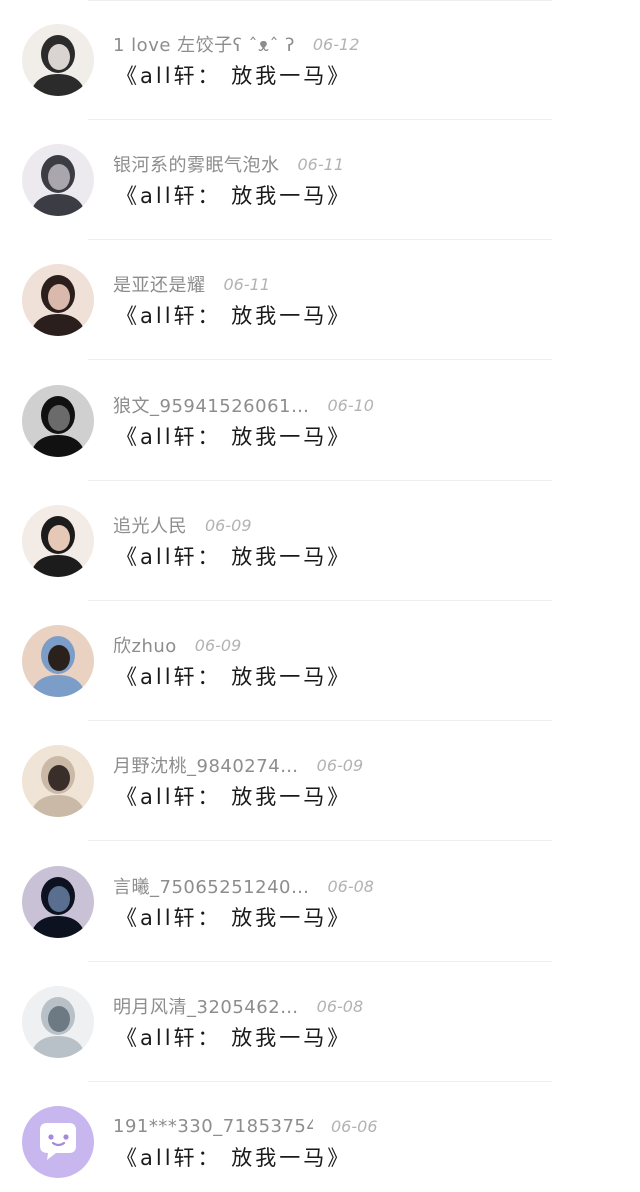 Image resolution: width=640 pixels, height=1192 pixels. I want to click on comment-date: 06-10, so click(350, 405).